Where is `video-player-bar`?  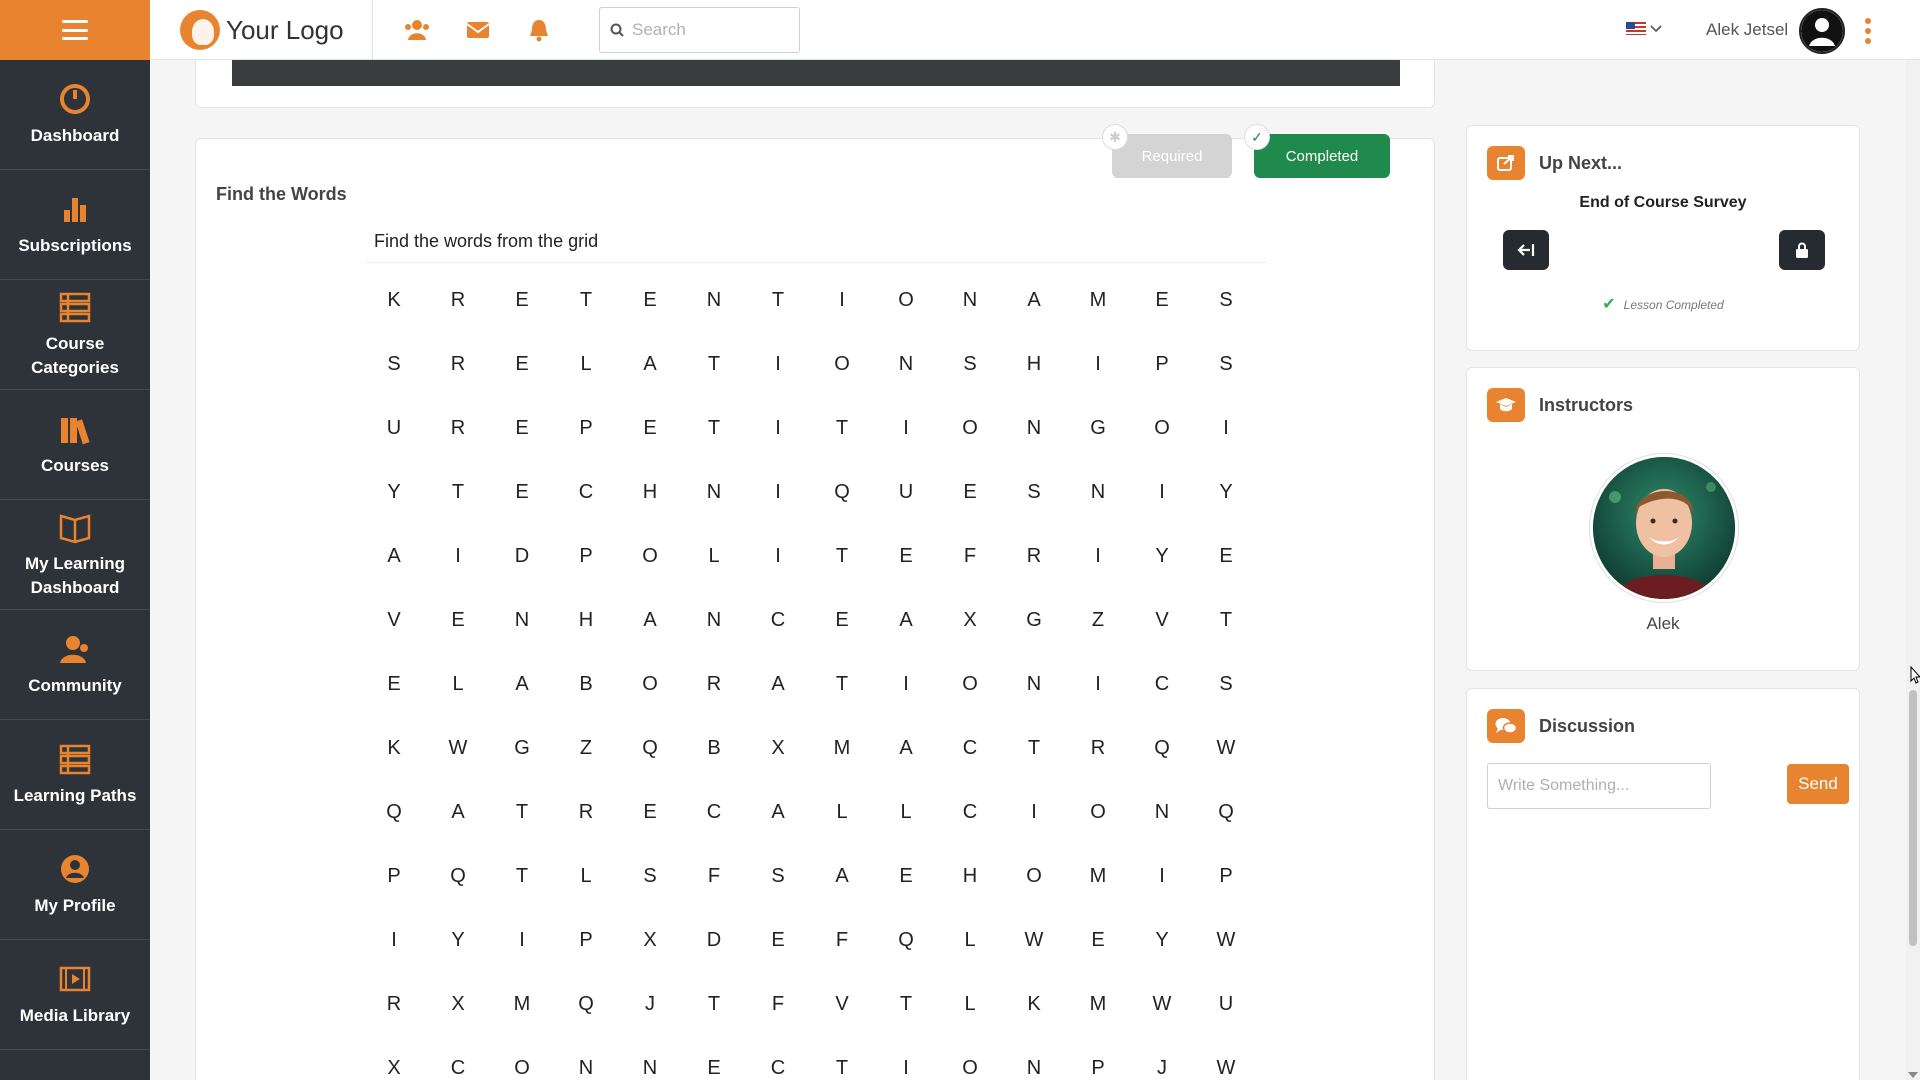 video-player-bar is located at coordinates (816, 73).